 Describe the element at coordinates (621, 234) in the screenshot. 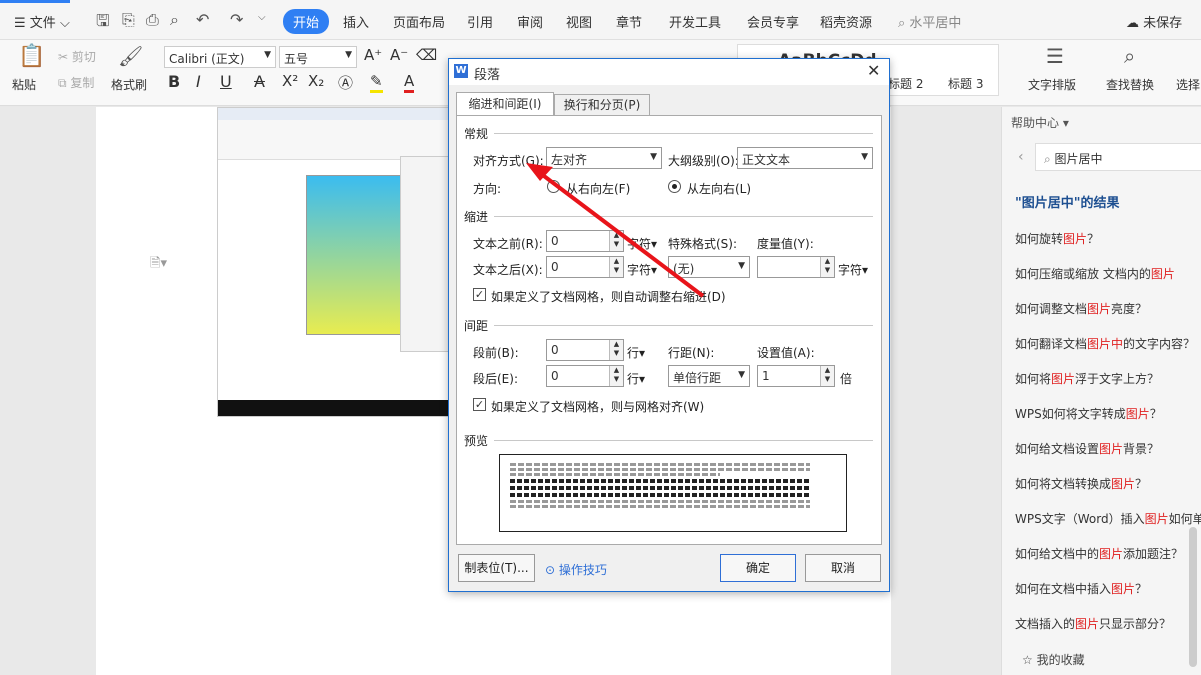

I see `arrow-shaft` at that location.